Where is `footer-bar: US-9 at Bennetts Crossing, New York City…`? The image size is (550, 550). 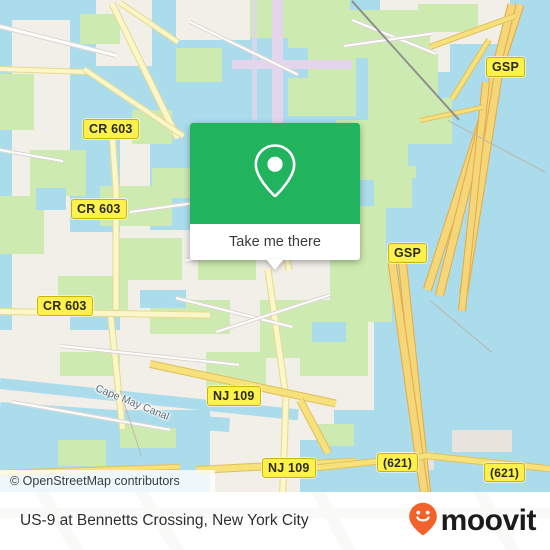 footer-bar: US-9 at Bennetts Crossing, New York City… is located at coordinates (275, 521).